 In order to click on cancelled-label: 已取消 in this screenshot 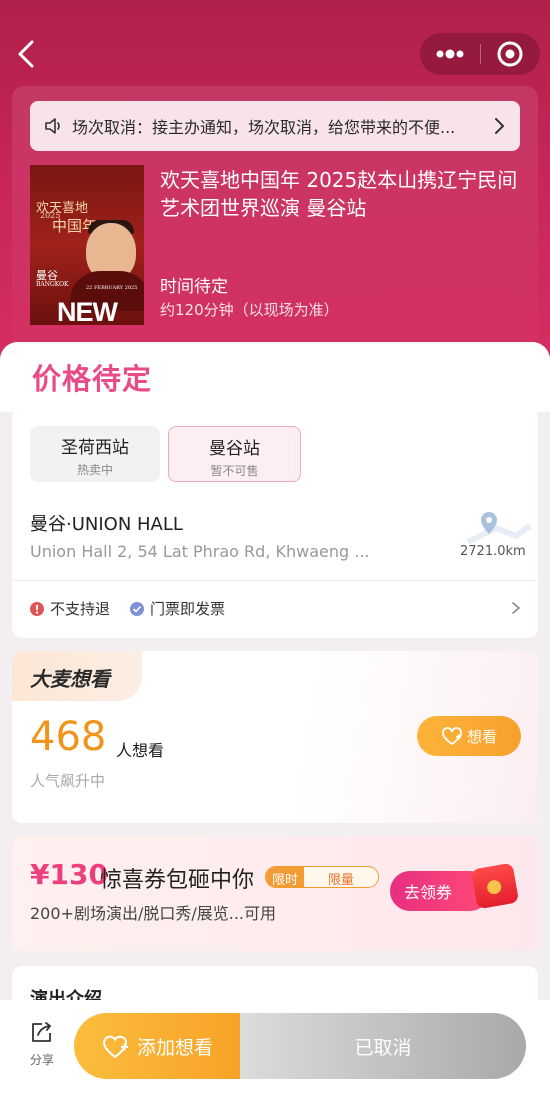, I will do `click(383, 1047)`.